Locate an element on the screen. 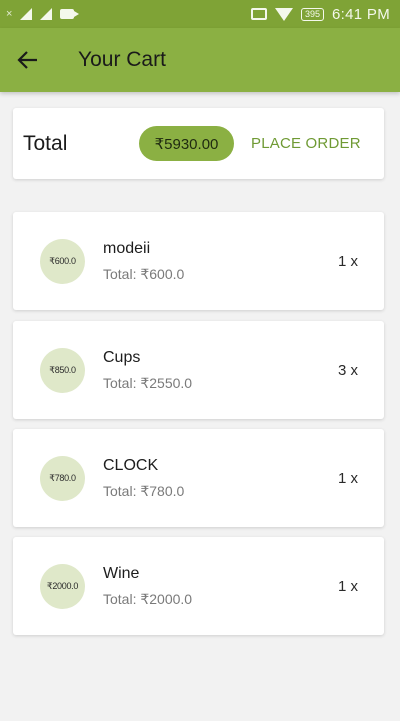  item-price-badge: ₹2000.0 is located at coordinates (62, 586).